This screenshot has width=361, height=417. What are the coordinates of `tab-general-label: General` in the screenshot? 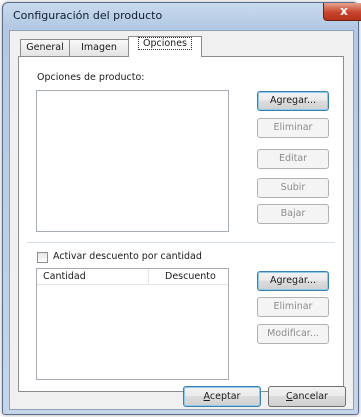 It's located at (45, 47).